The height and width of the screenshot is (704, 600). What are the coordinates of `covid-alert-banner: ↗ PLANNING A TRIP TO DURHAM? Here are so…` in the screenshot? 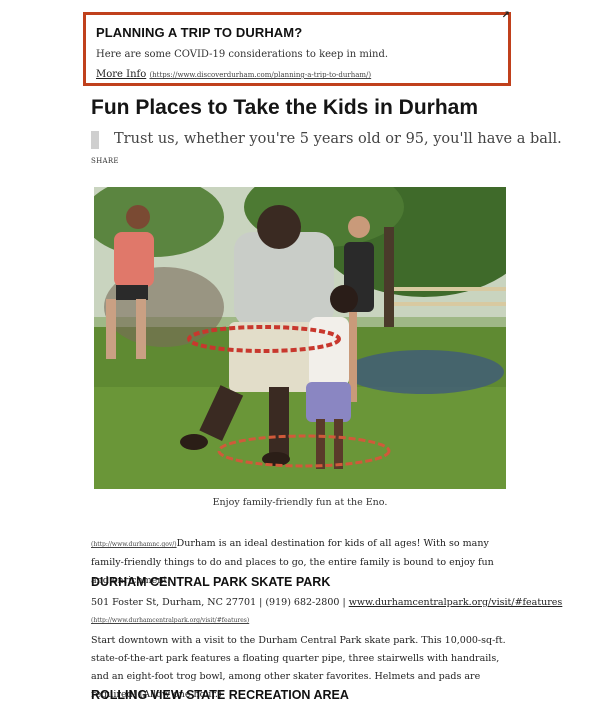 It's located at (297, 48).